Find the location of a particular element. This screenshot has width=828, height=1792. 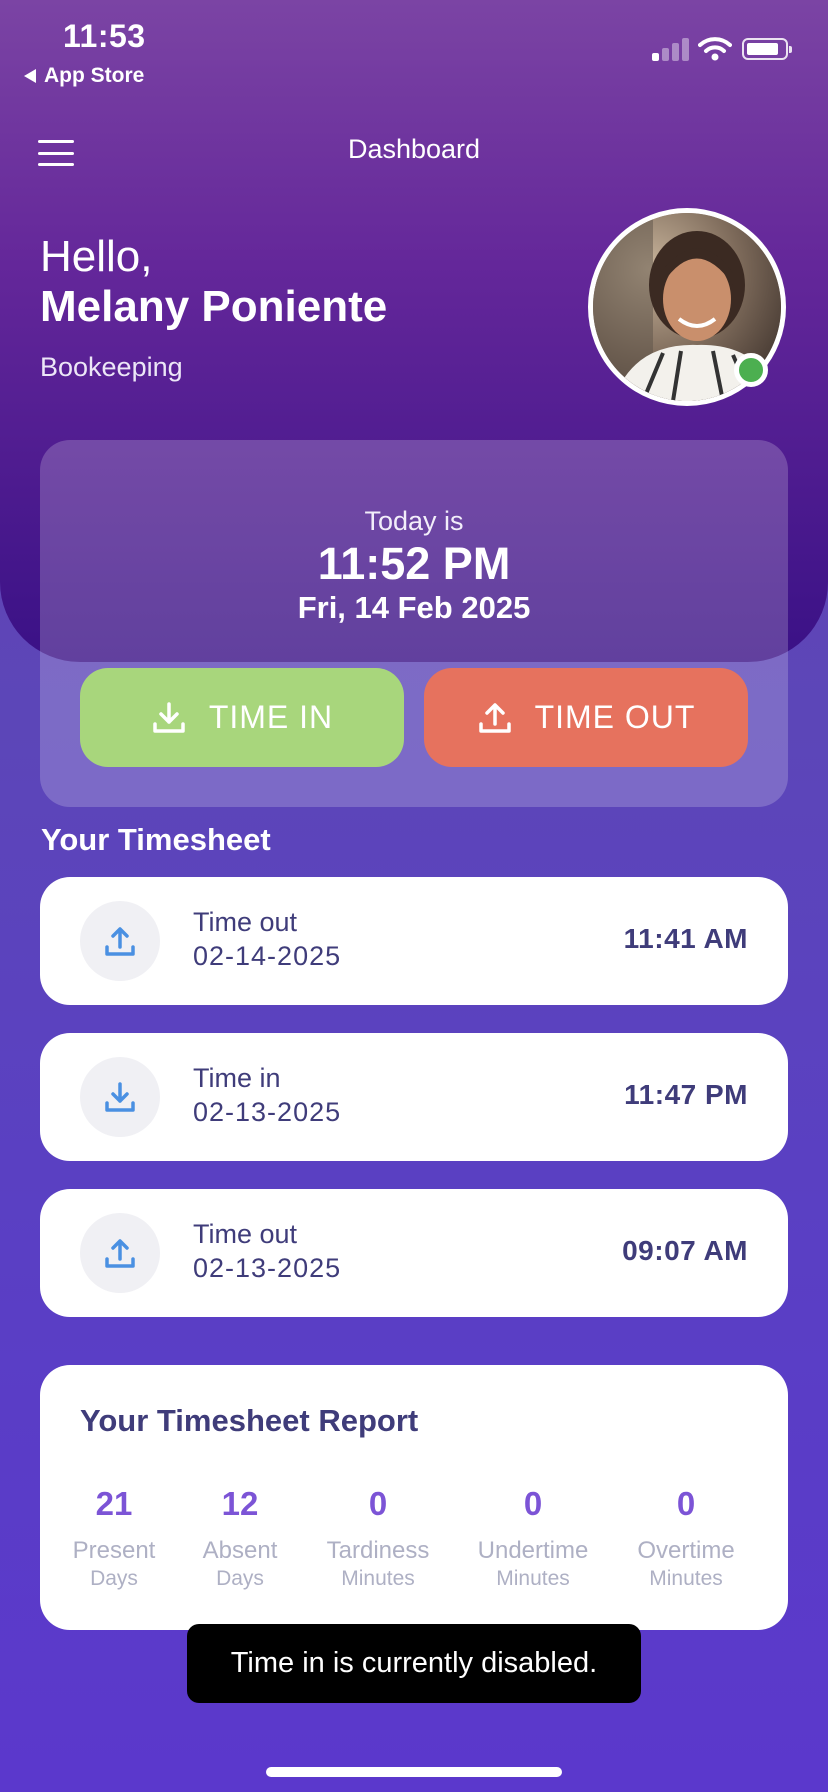

today-label: Today is is located at coordinates (414, 521).